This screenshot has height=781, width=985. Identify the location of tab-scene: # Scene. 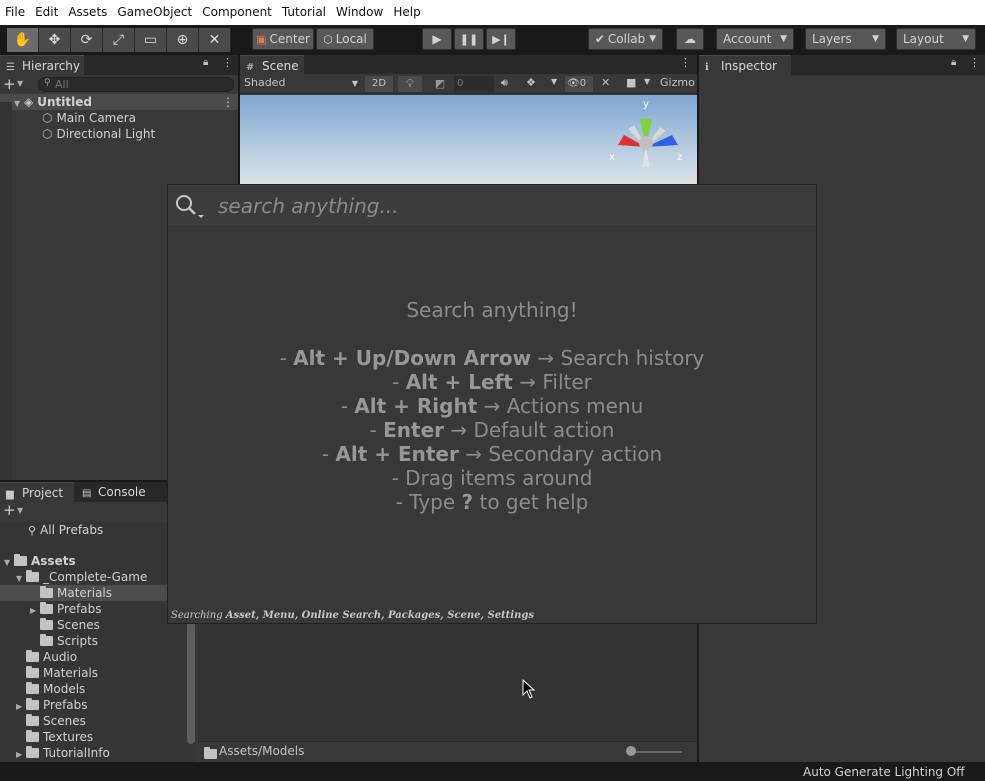
(272, 65).